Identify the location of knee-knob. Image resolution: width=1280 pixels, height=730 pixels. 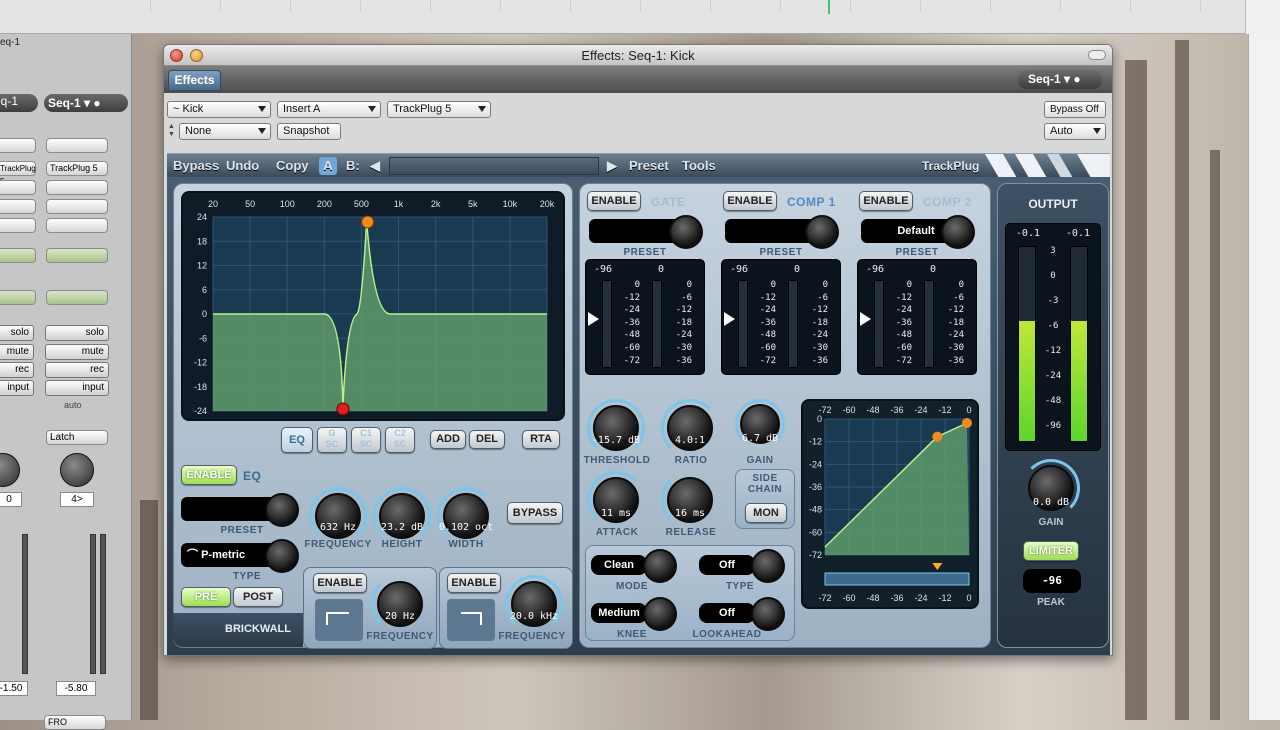
(660, 614).